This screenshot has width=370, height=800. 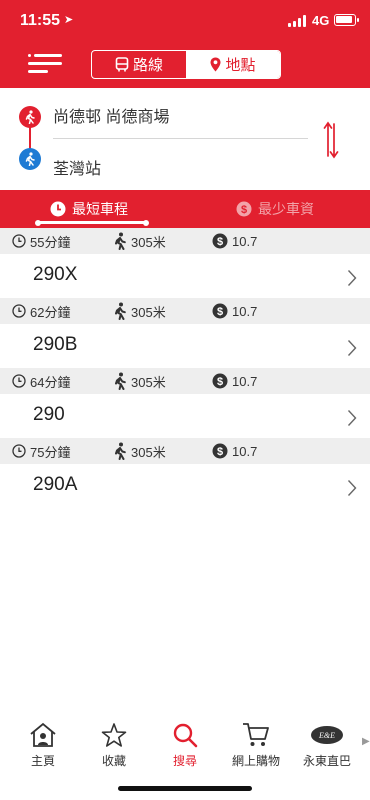 What do you see at coordinates (256, 734) in the screenshot?
I see `cart-icon` at bounding box center [256, 734].